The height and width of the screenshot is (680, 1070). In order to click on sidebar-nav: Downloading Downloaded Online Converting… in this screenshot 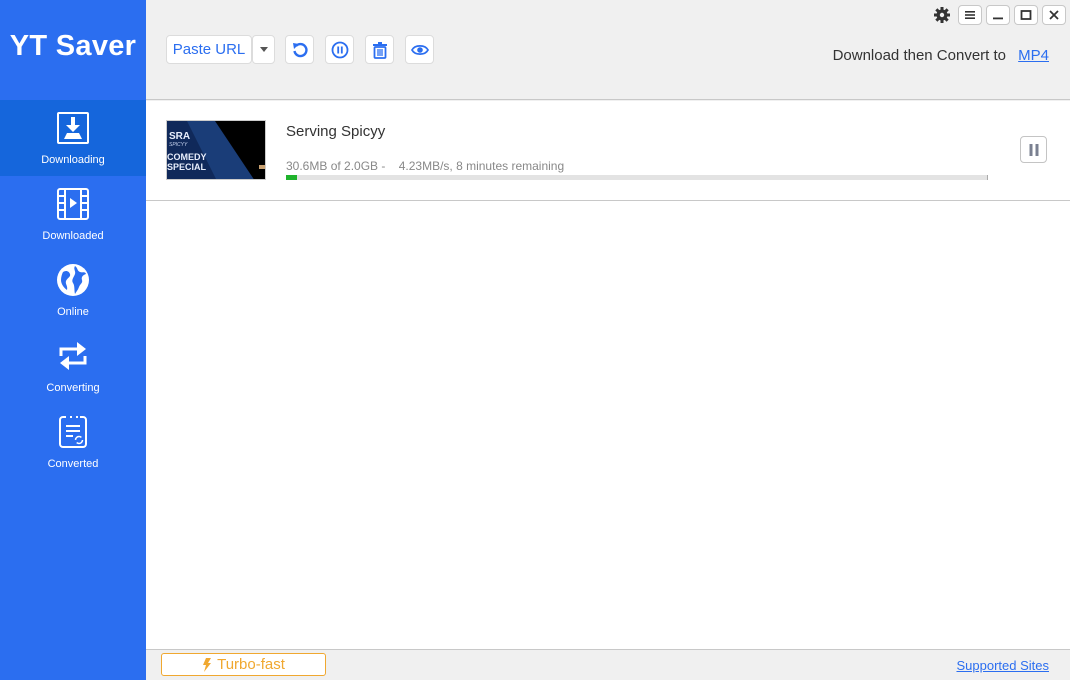, I will do `click(73, 290)`.